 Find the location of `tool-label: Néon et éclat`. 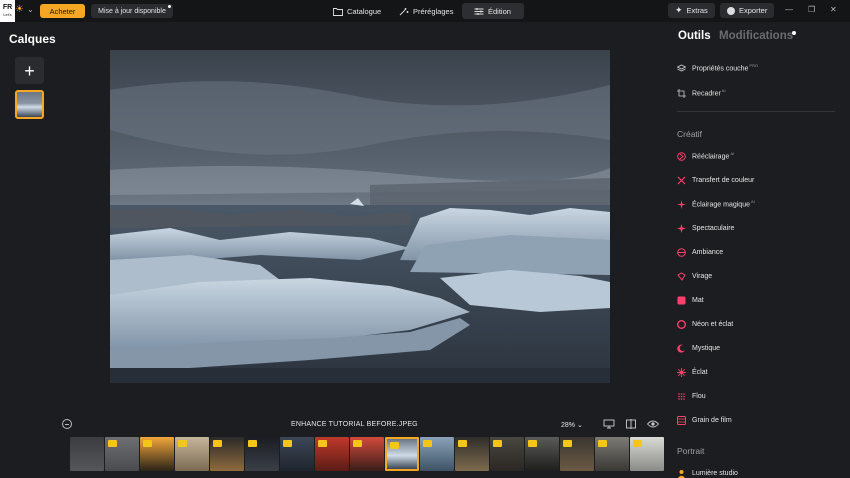

tool-label: Néon et éclat is located at coordinates (713, 324).